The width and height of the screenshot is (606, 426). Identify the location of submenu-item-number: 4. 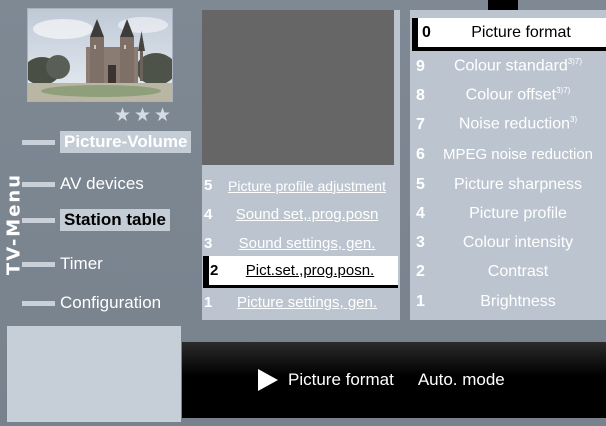
(208, 214).